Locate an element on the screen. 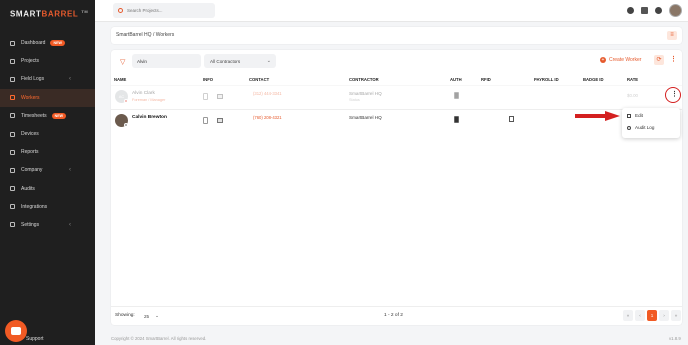  chat-bubble-icon is located at coordinates (16, 331).